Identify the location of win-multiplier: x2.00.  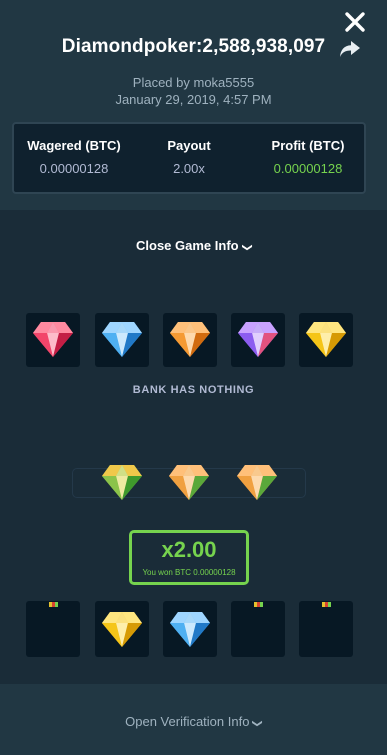
(189, 549).